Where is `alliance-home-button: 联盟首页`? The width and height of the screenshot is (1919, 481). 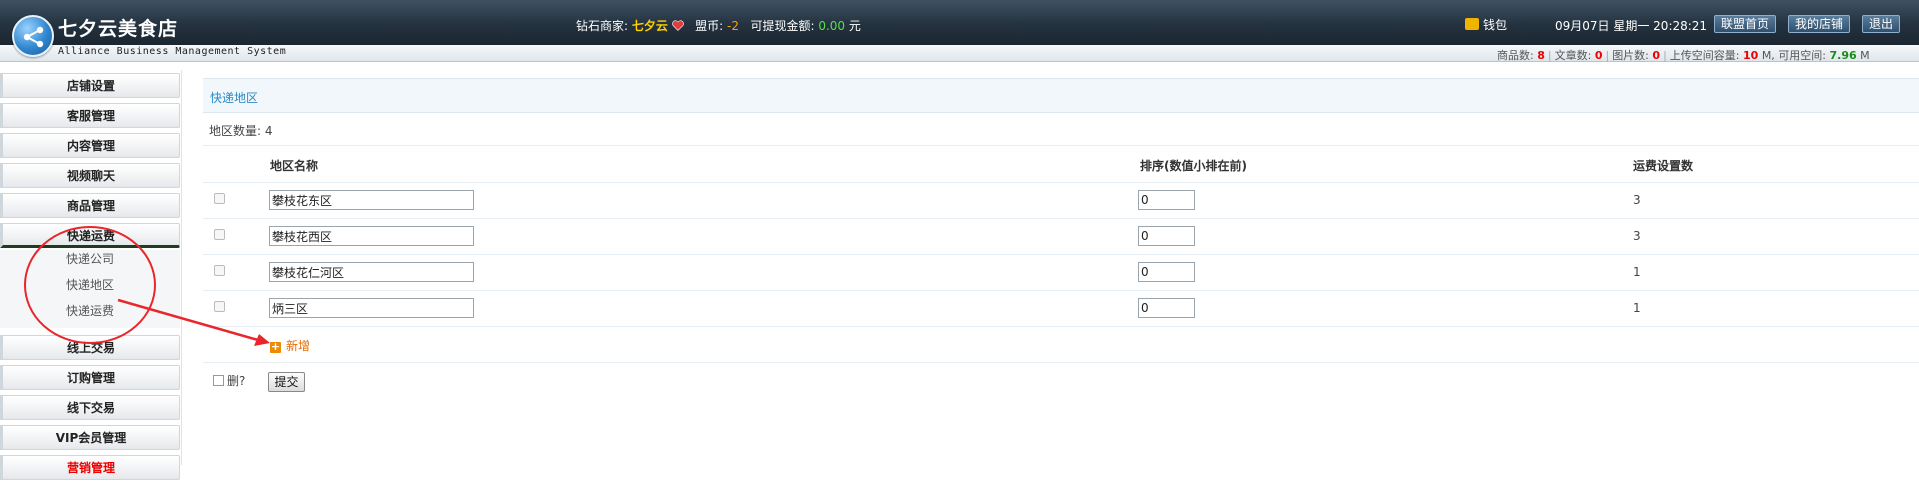 alliance-home-button: 联盟首页 is located at coordinates (1745, 24).